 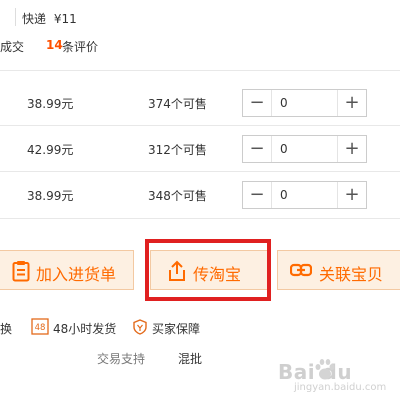 What do you see at coordinates (177, 150) in the screenshot?
I see `sku-stock: 312个可售` at bounding box center [177, 150].